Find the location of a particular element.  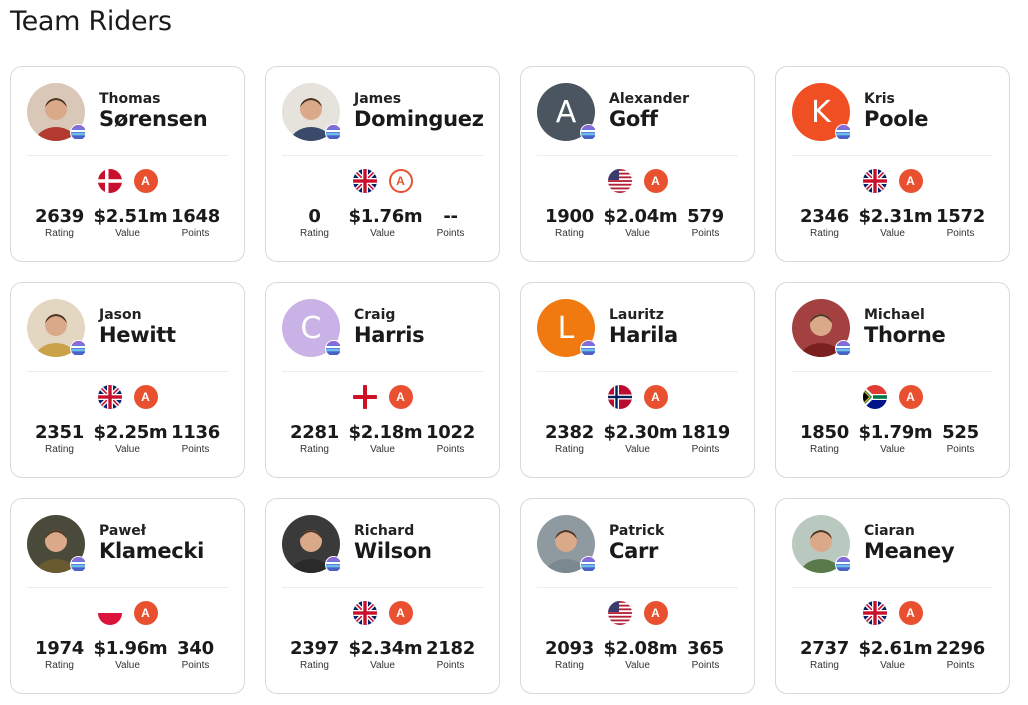

rider-name: Kris Poole is located at coordinates (896, 111).